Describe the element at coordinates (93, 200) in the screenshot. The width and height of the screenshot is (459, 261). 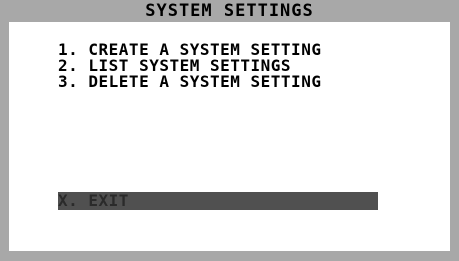
I see `exit-label: X. EXIT` at that location.